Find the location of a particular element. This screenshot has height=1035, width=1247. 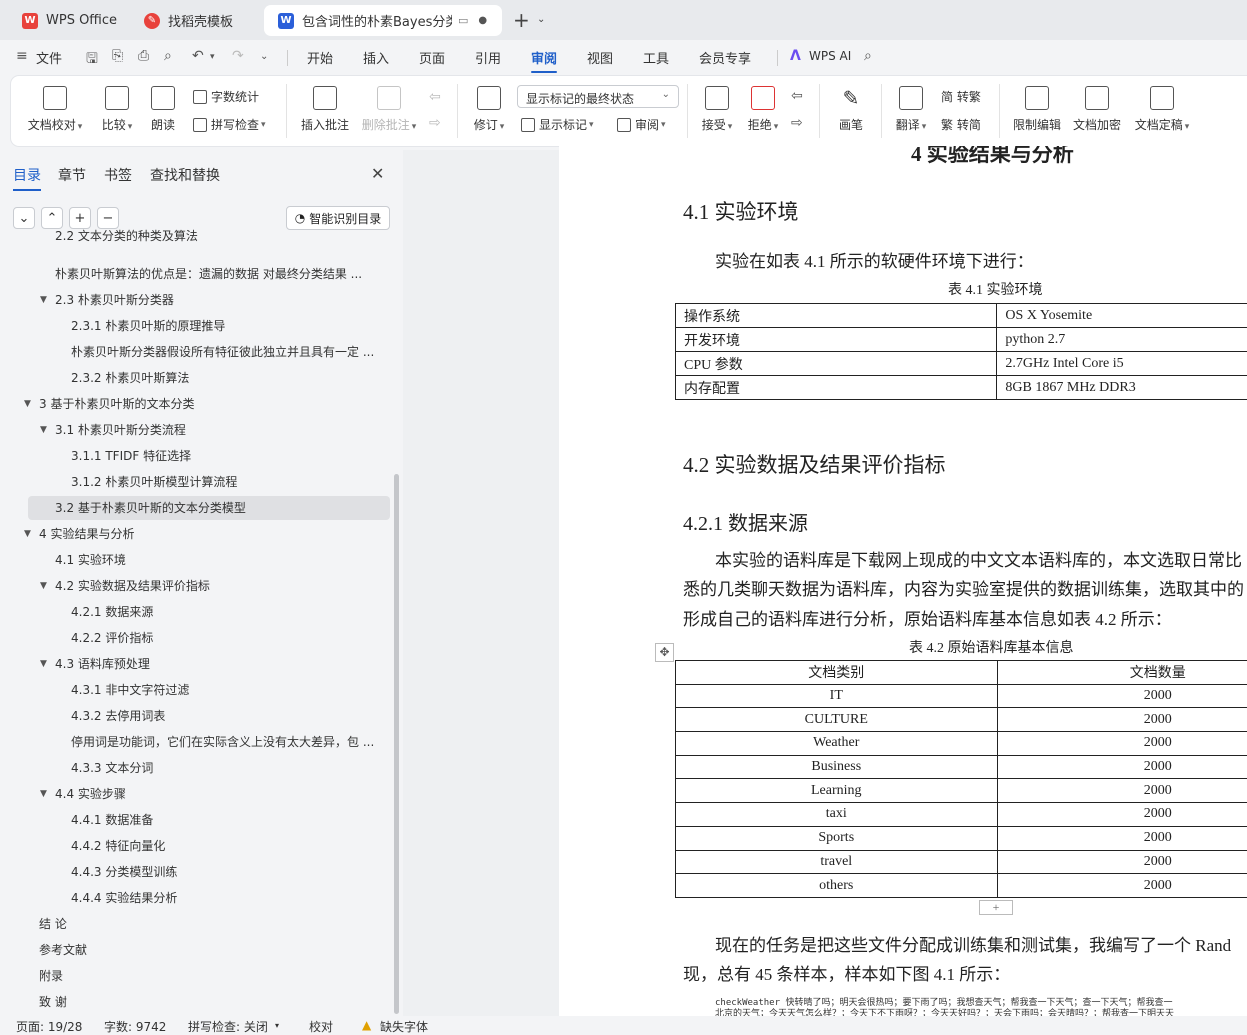

toc-item: 4.2 实验数据及结果评价指标 is located at coordinates (132, 586).